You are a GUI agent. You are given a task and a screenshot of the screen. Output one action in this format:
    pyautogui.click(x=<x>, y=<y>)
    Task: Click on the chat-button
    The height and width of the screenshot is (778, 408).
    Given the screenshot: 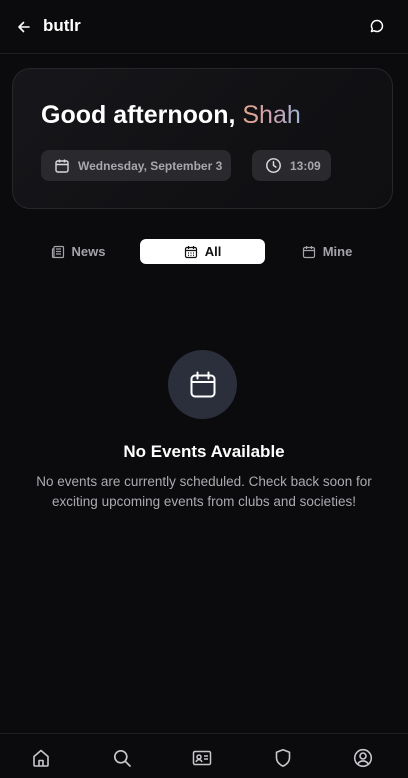 What is the action you would take?
    pyautogui.click(x=377, y=26)
    